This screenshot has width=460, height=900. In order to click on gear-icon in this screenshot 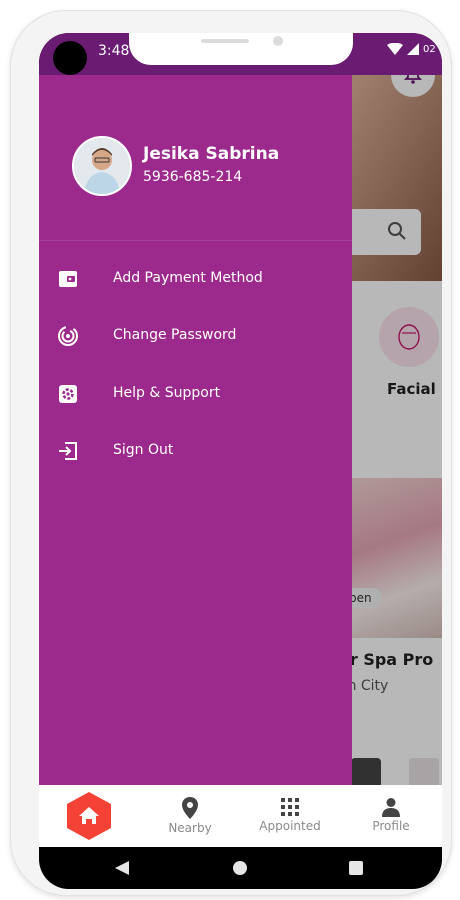, I will do `click(68, 394)`.